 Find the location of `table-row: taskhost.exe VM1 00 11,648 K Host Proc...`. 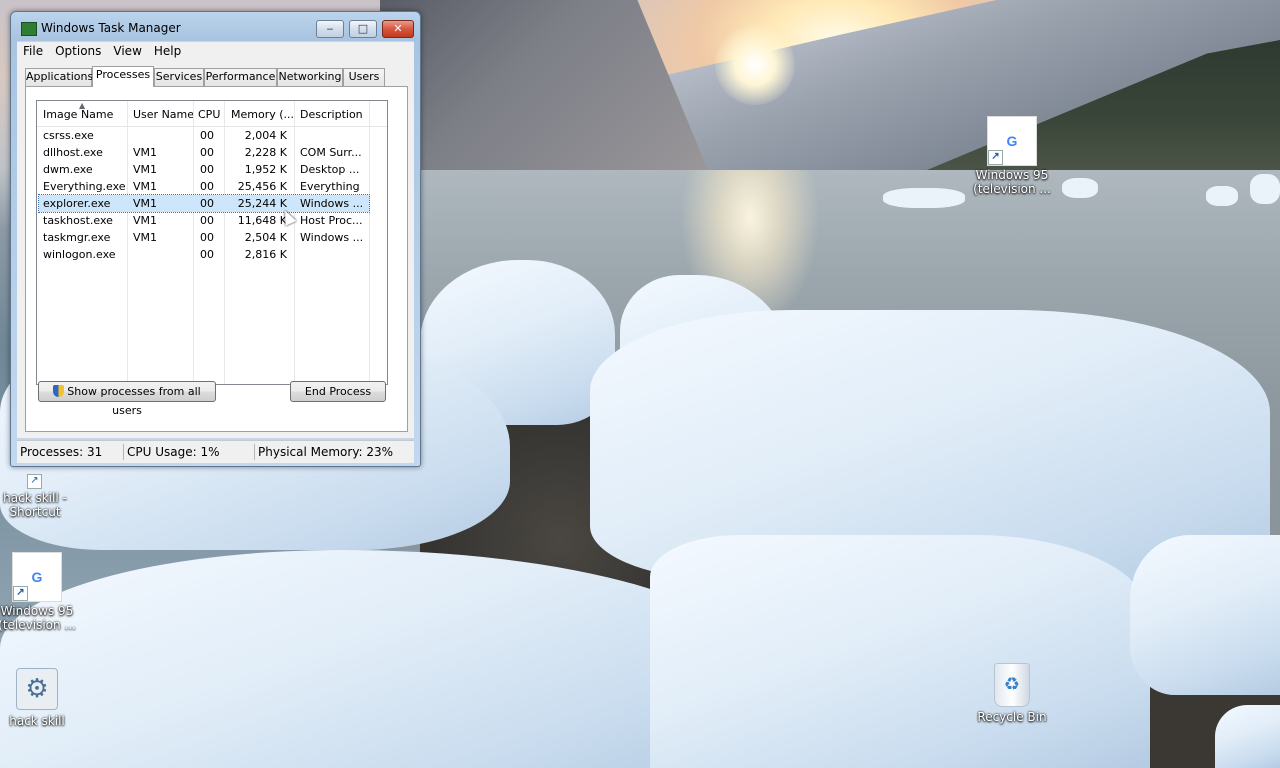

table-row: taskhost.exe VM1 00 11,648 K Host Proc... is located at coordinates (212, 220).